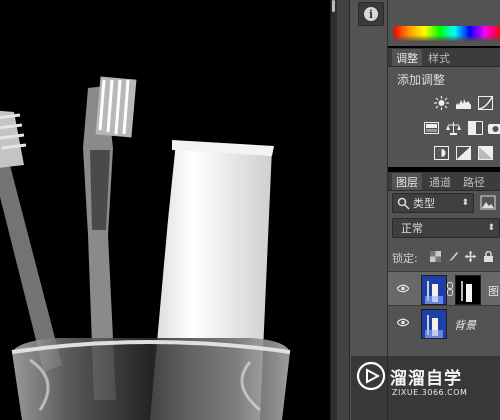  What do you see at coordinates (447, 33) in the screenshot?
I see `color-spectrum-bar` at bounding box center [447, 33].